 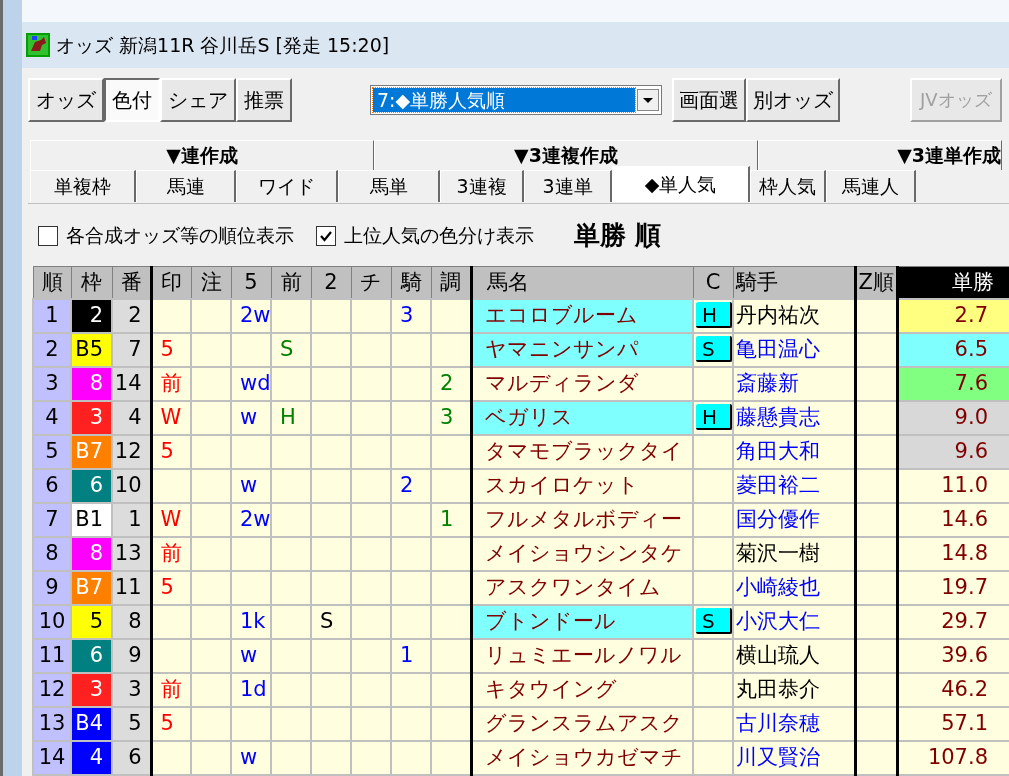 What do you see at coordinates (131, 316) in the screenshot?
I see `number-cell: 2` at bounding box center [131, 316].